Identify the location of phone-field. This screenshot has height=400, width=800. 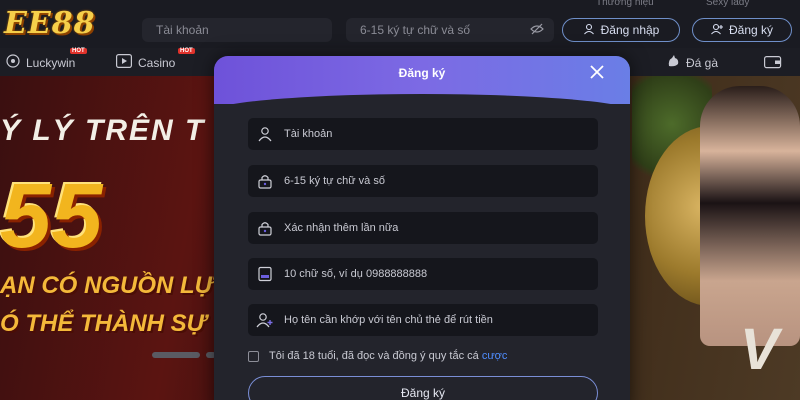
(423, 274).